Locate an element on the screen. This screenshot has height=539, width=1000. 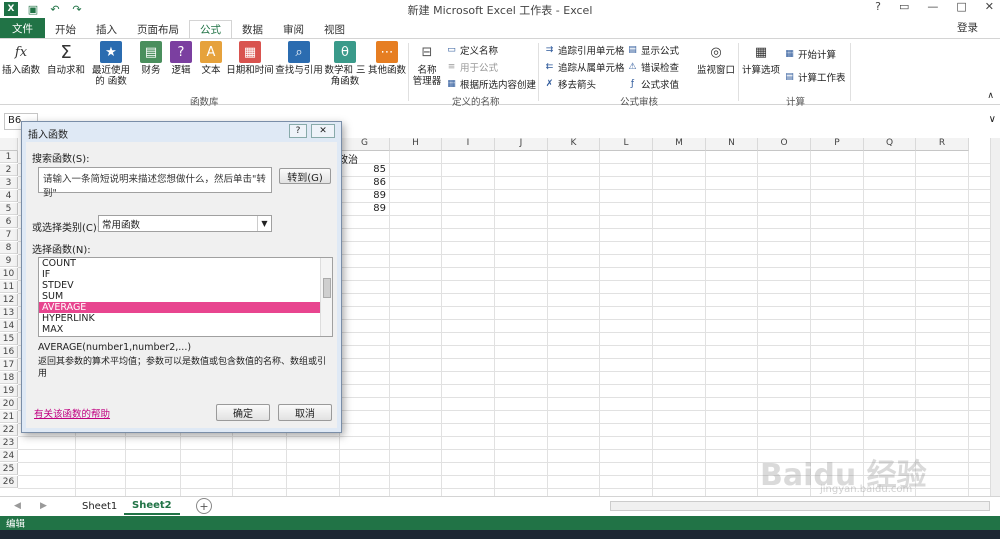
sheet-tab-sheet1: Sheet1 is located at coordinates (99, 506).